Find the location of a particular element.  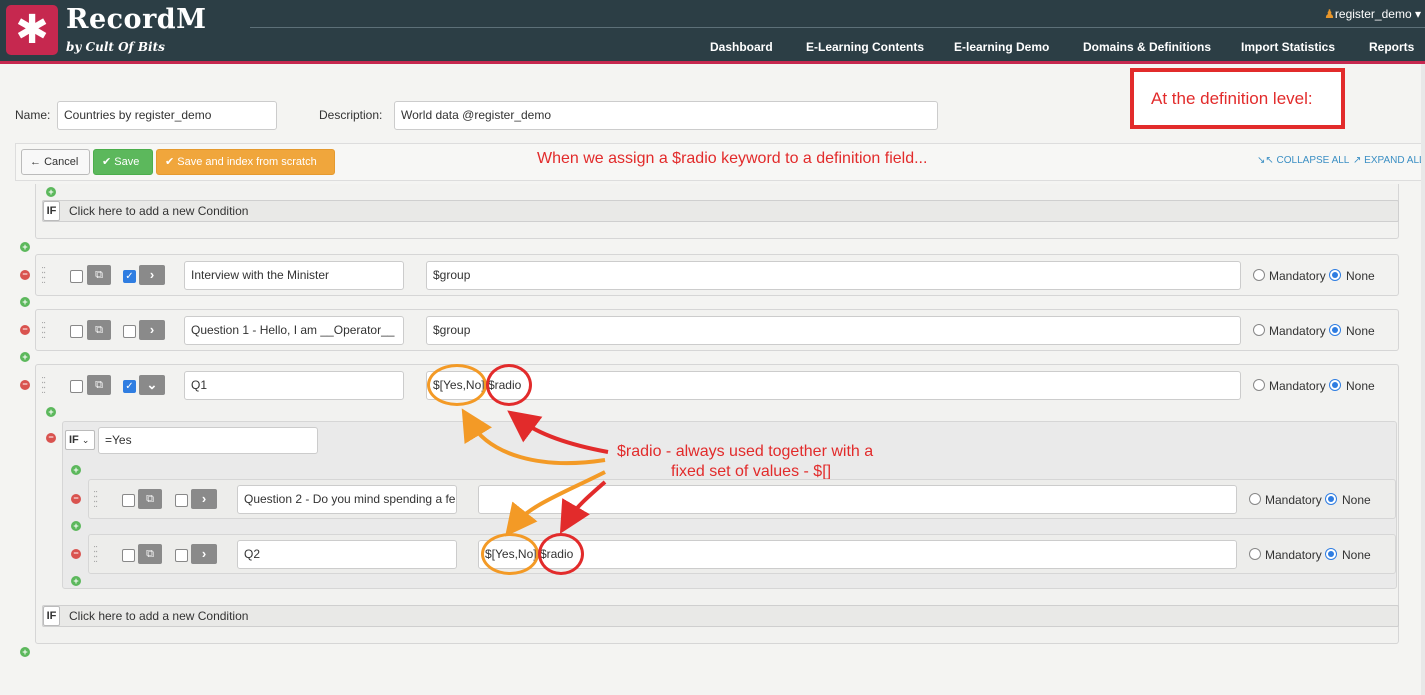

arrow-orange-lower is located at coordinates (555, 503).